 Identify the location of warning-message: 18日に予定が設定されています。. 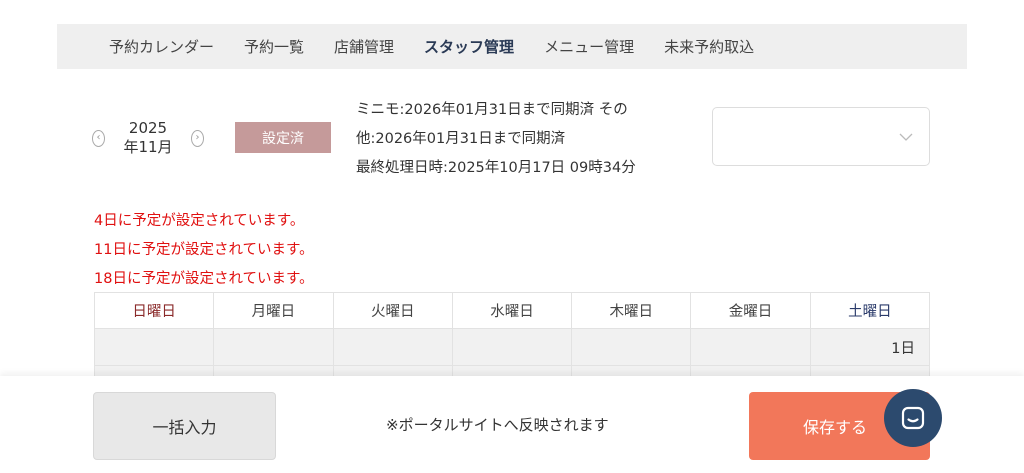
(204, 279).